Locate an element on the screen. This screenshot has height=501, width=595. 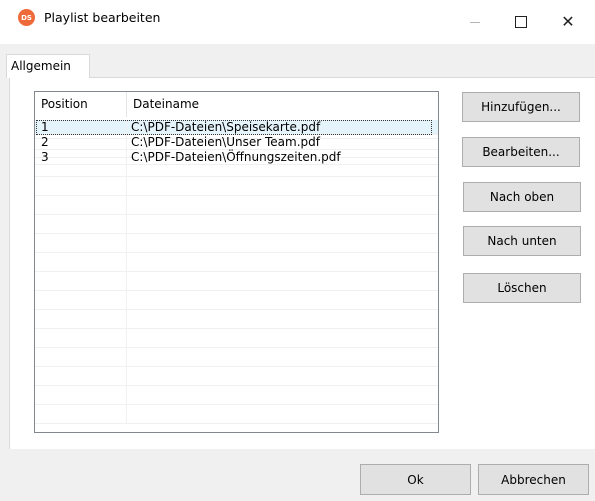
table-row: 2 C:\PDF-Dateien\Unser Team.pdf is located at coordinates (236, 142).